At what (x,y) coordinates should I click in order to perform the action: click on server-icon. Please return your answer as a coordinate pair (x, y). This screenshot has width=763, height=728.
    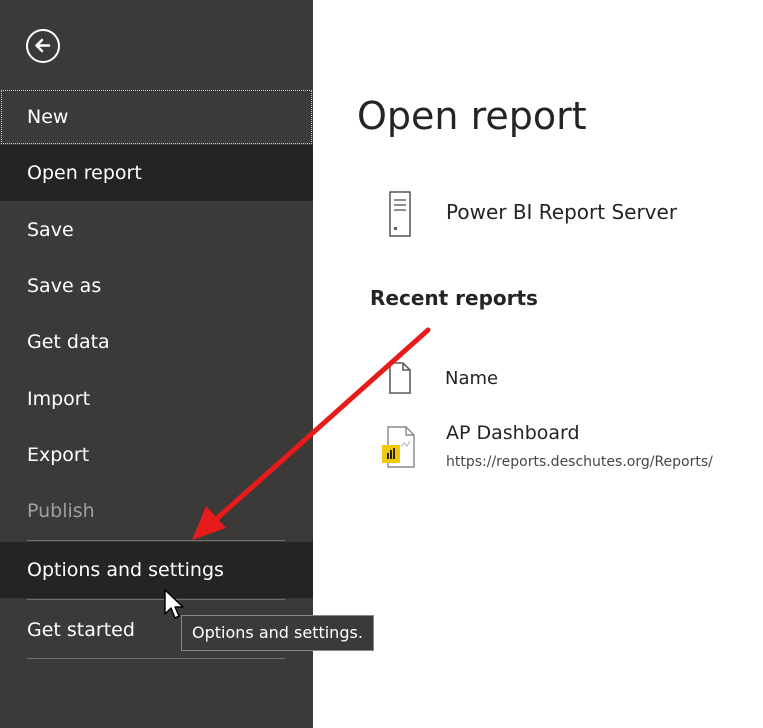
    Looking at the image, I should click on (400, 214).